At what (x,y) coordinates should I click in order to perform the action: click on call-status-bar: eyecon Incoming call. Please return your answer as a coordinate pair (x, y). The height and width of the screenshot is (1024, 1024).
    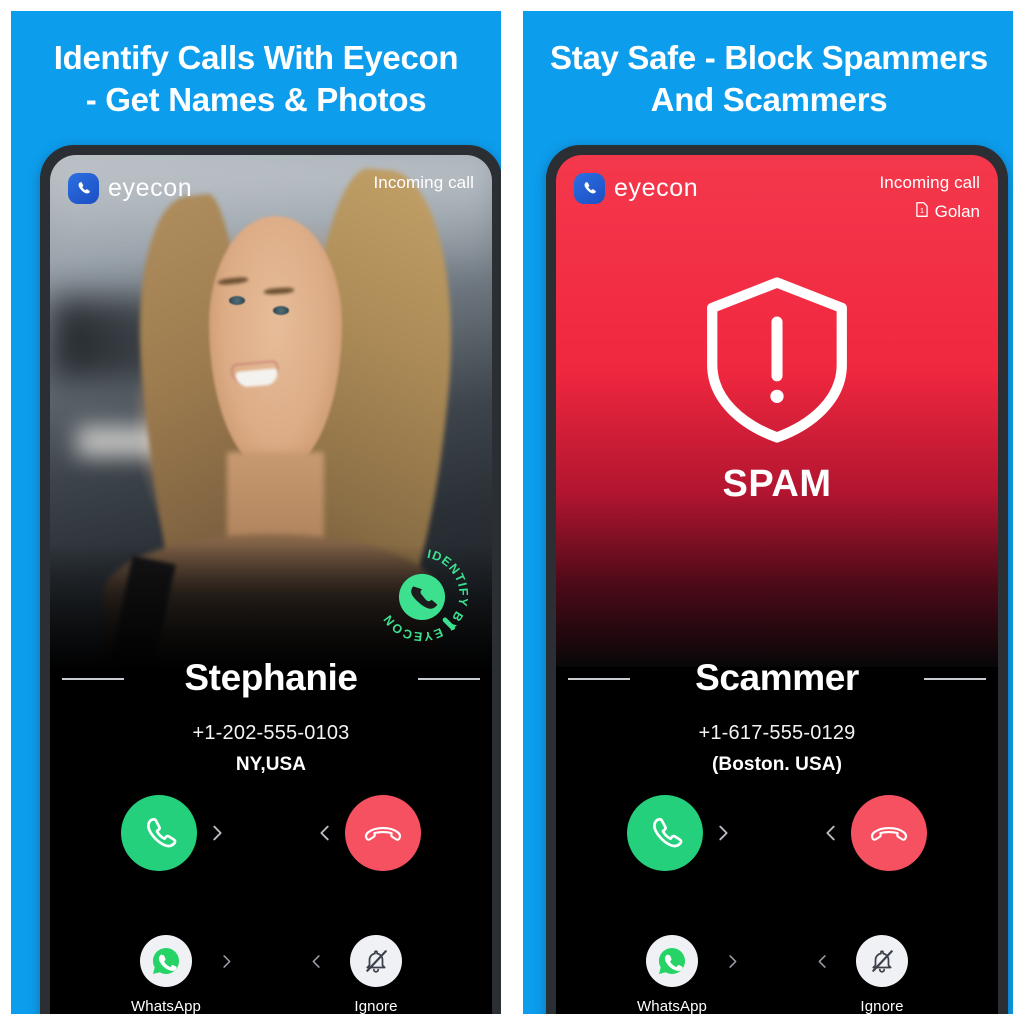
    Looking at the image, I should click on (271, 188).